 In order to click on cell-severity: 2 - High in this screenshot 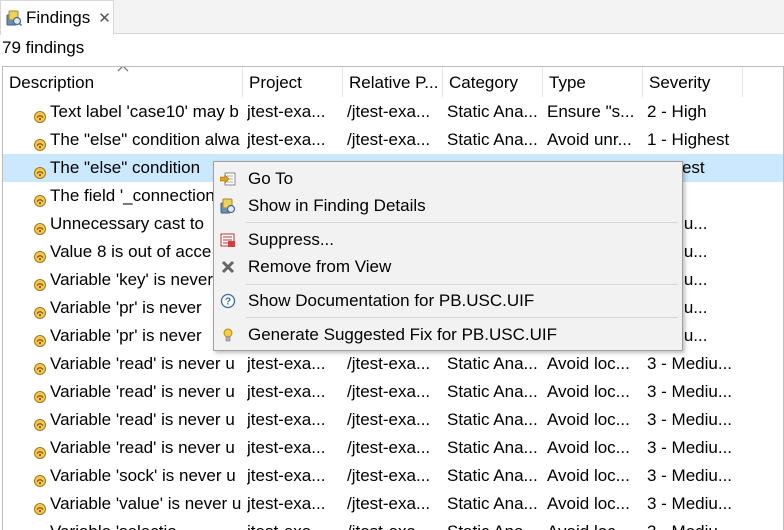, I will do `click(677, 111)`.